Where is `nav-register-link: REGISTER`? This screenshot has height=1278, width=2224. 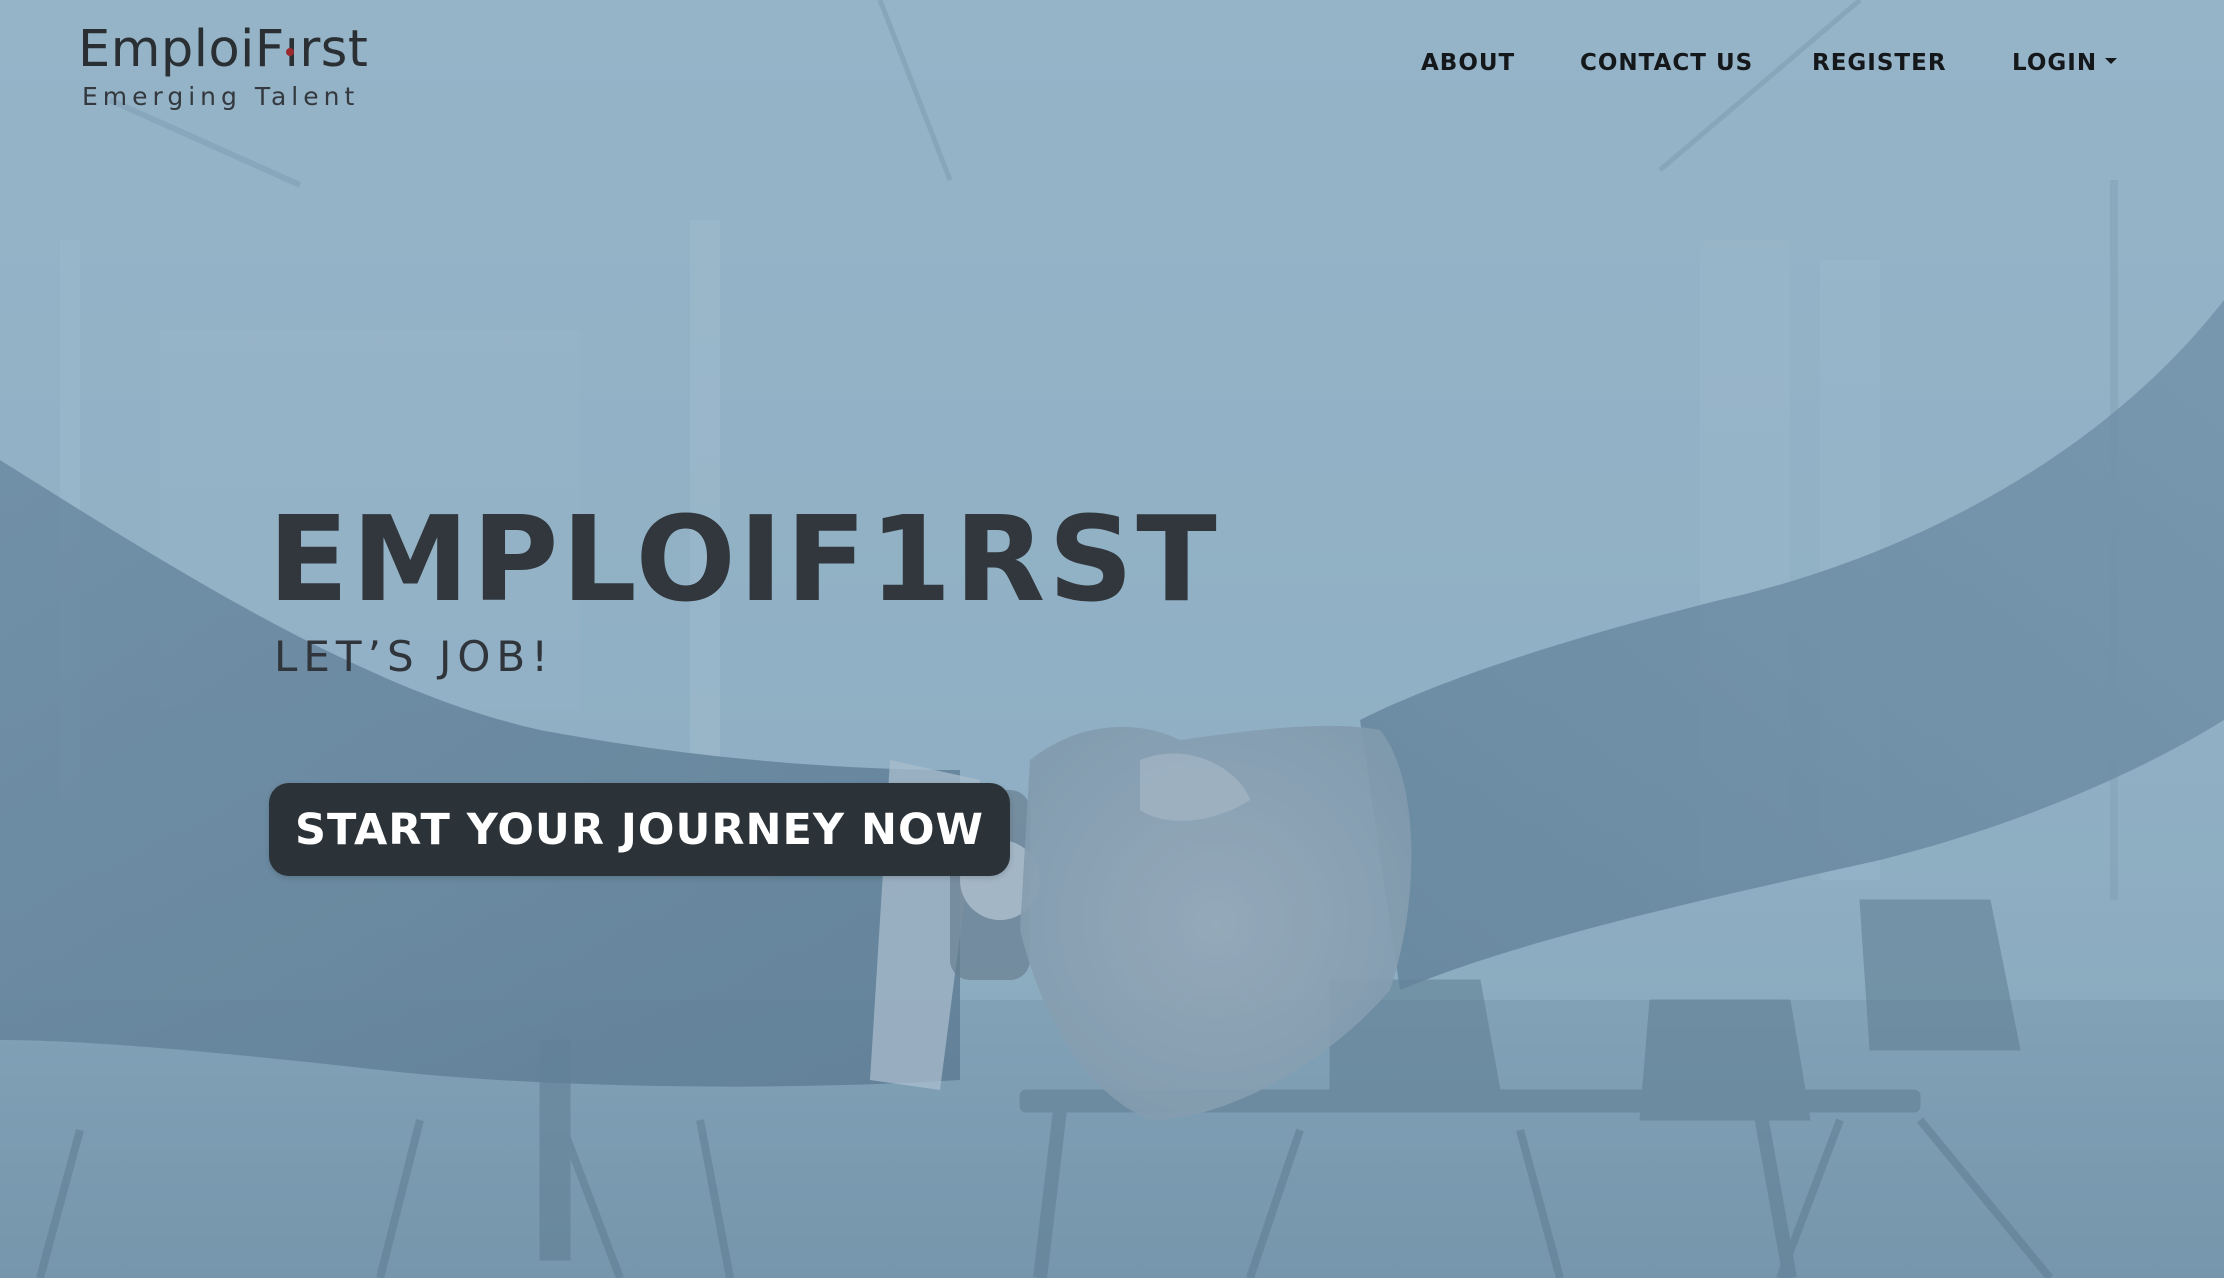 nav-register-link: REGISTER is located at coordinates (1879, 63).